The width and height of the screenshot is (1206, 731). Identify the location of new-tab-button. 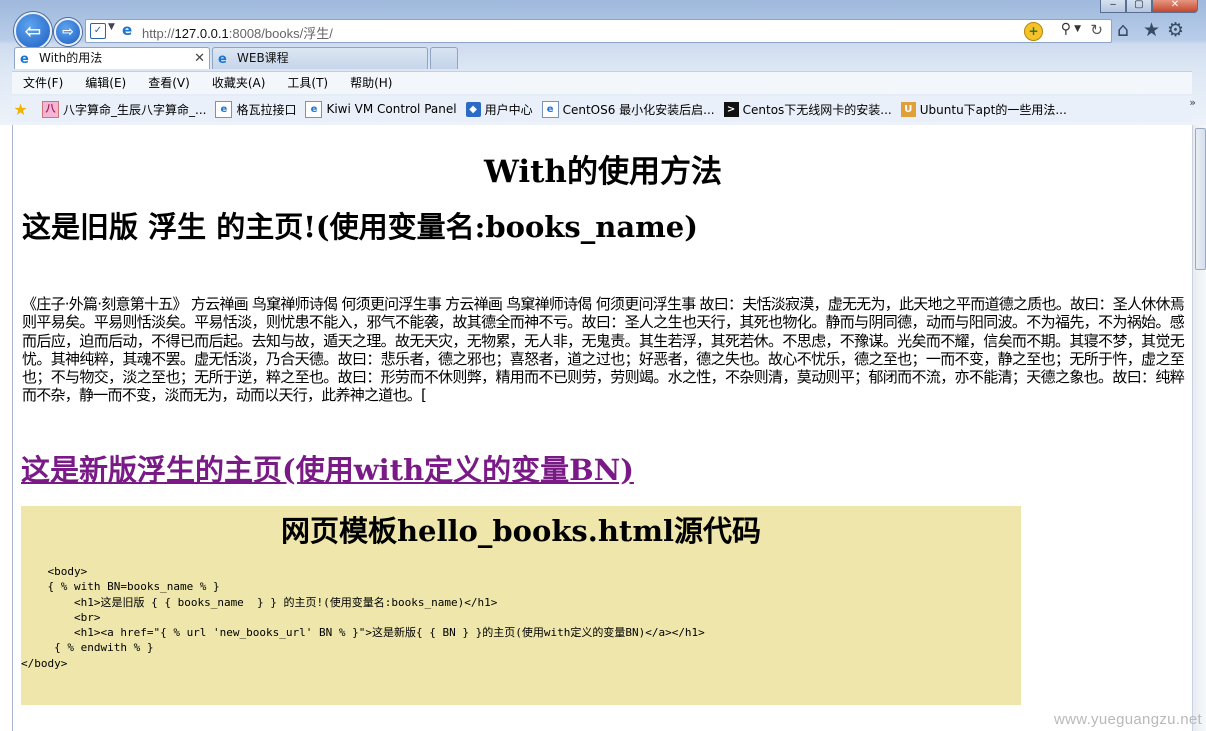
(444, 58).